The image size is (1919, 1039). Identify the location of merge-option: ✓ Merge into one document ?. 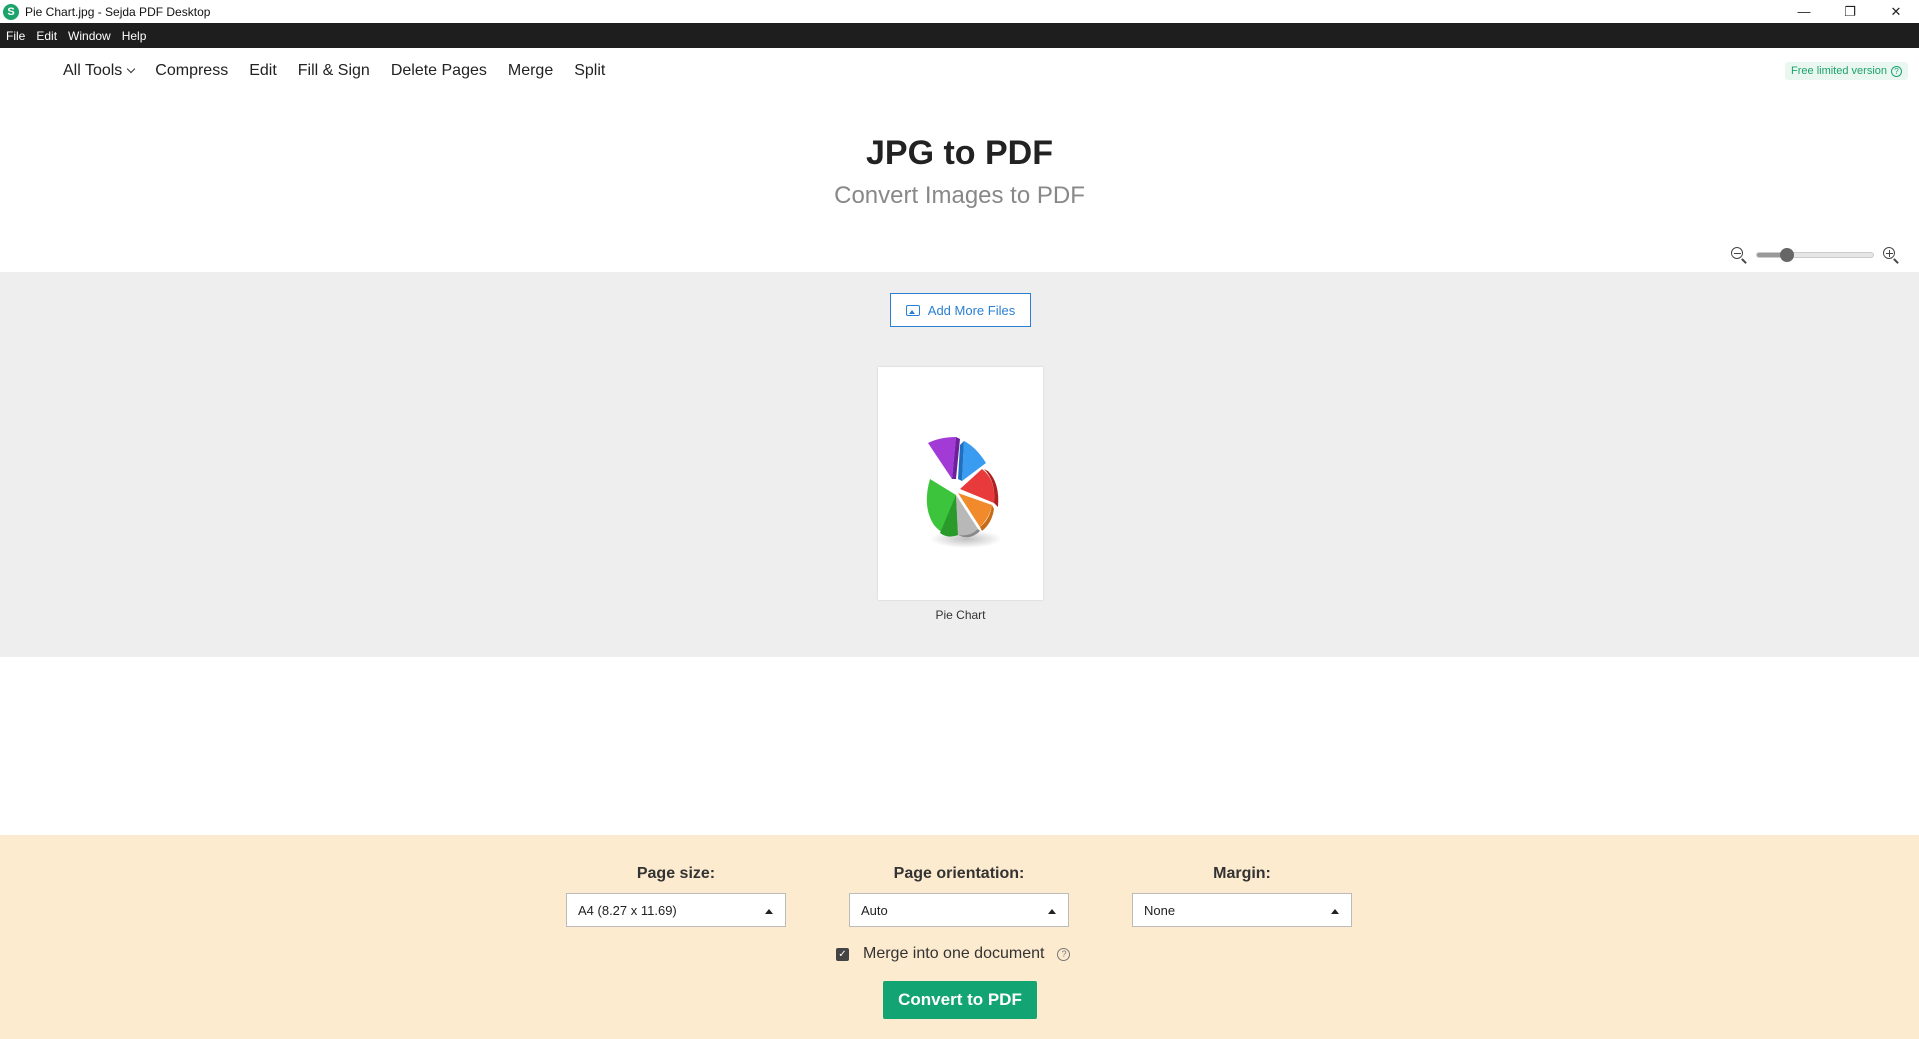
(953, 954).